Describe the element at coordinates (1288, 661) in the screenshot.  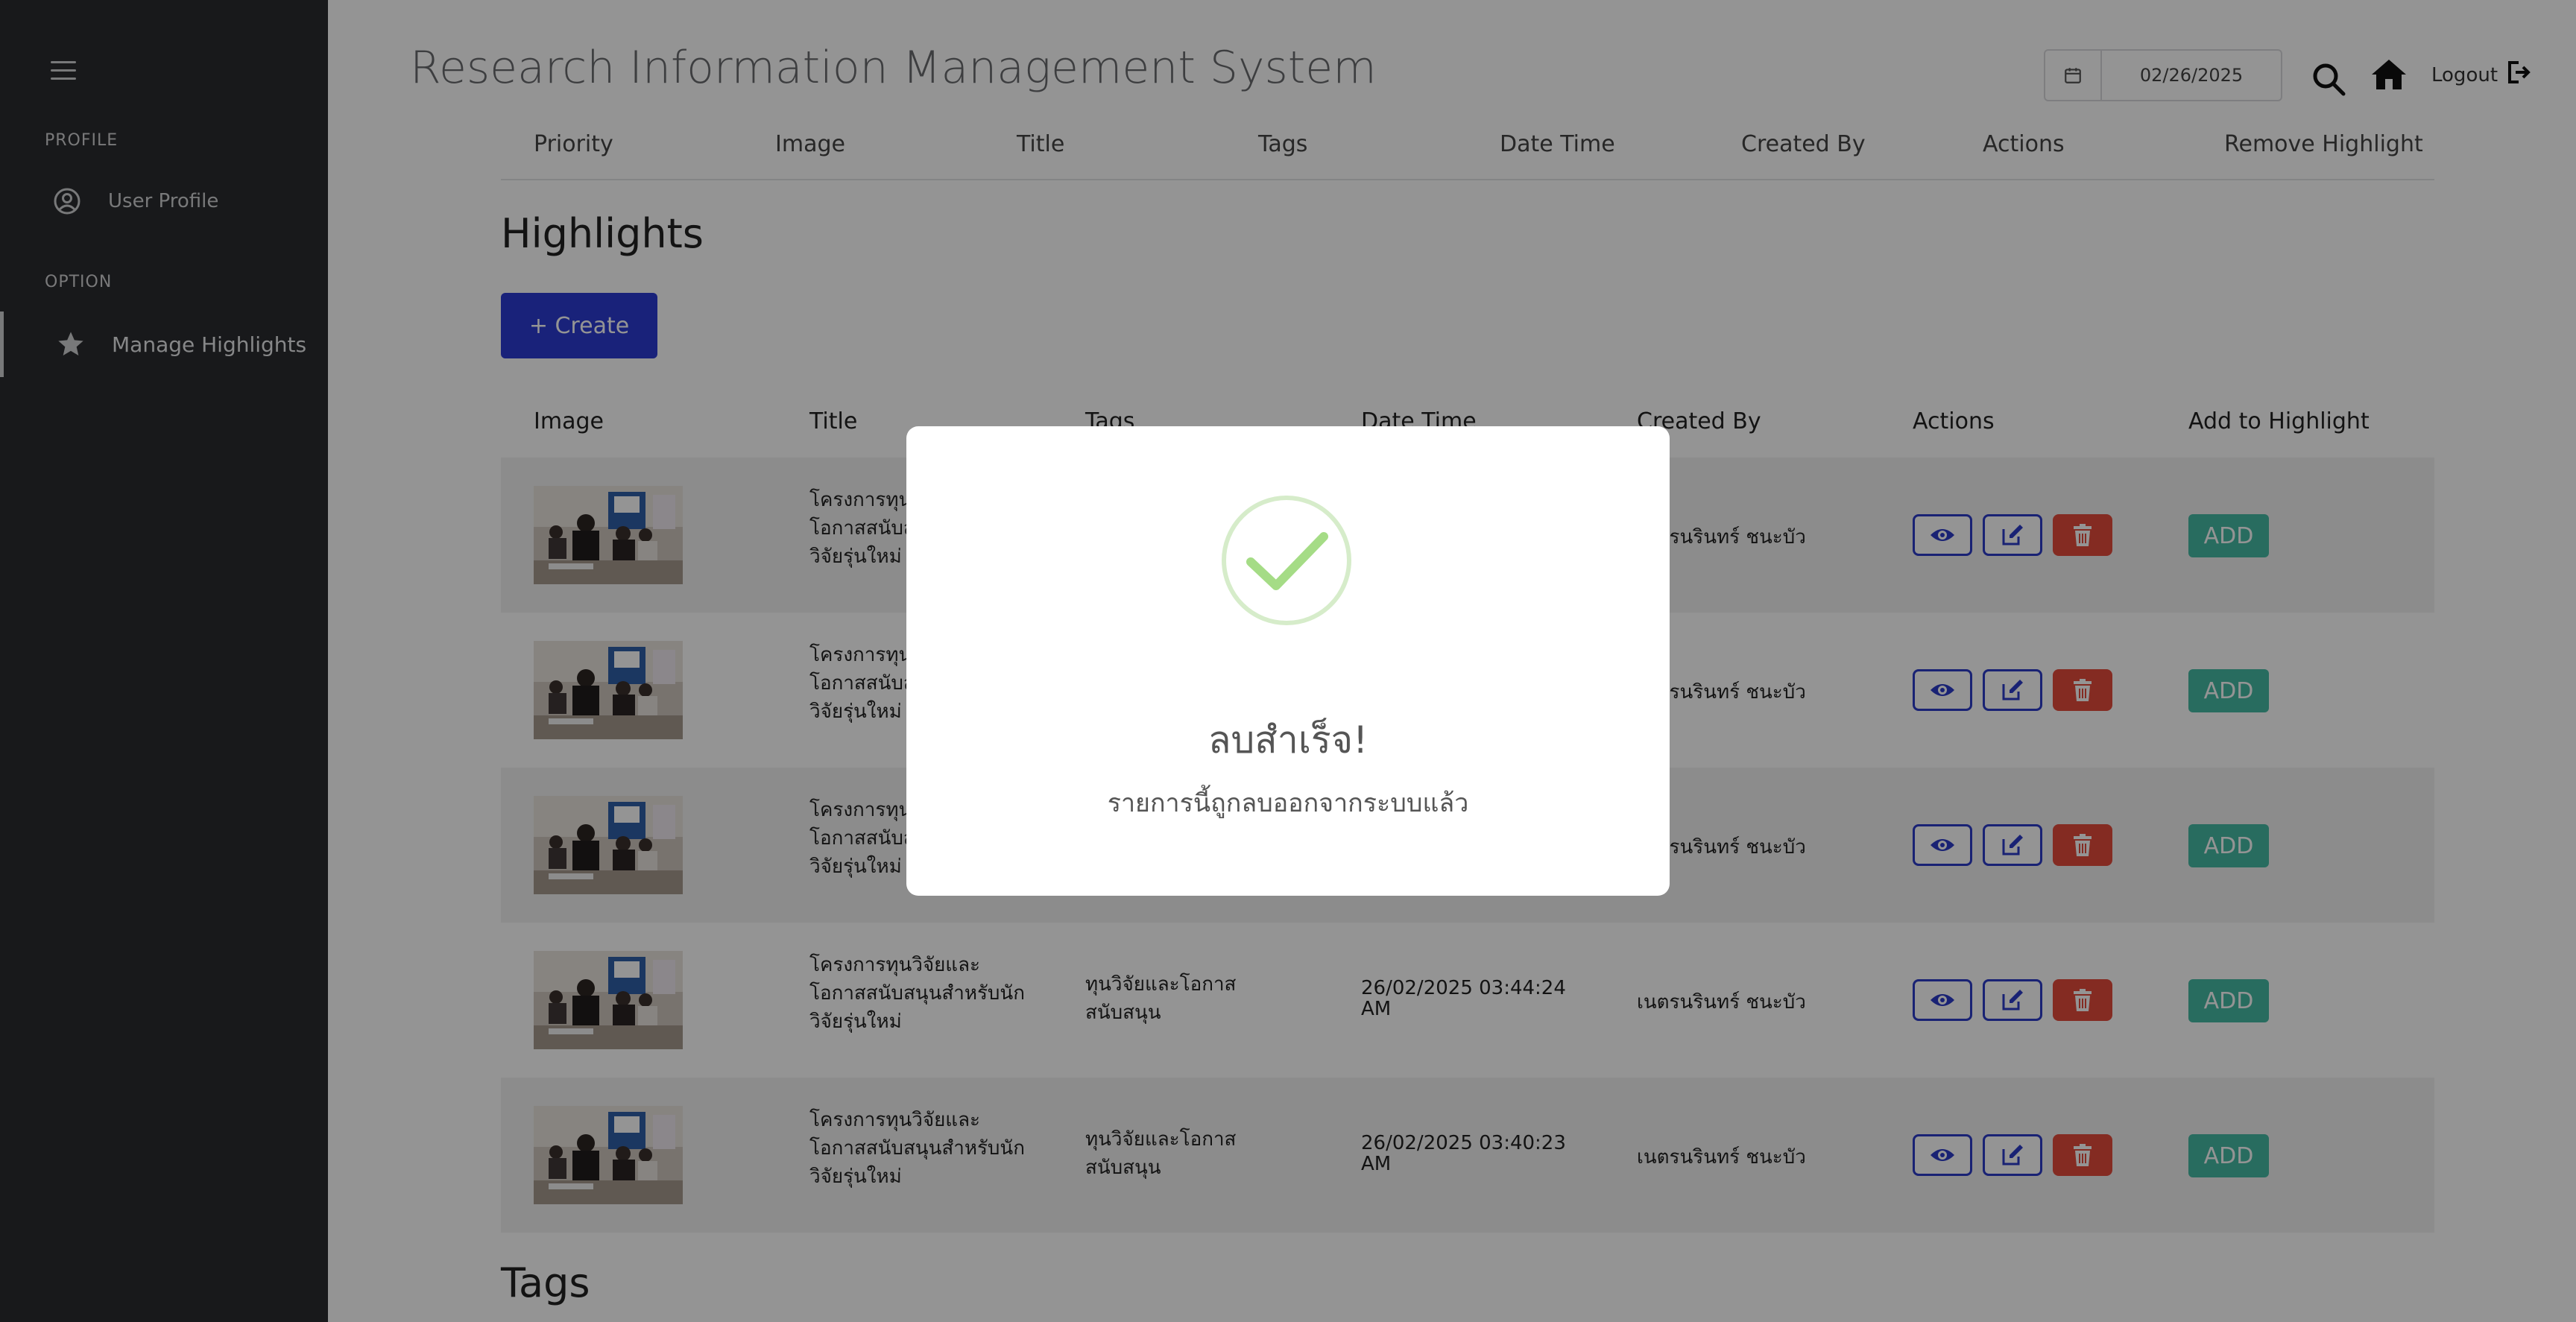
I see `success-dialog: ลบสำเร็จ! รายการนี้ถูกลบออกจากระบบแล้ว` at that location.